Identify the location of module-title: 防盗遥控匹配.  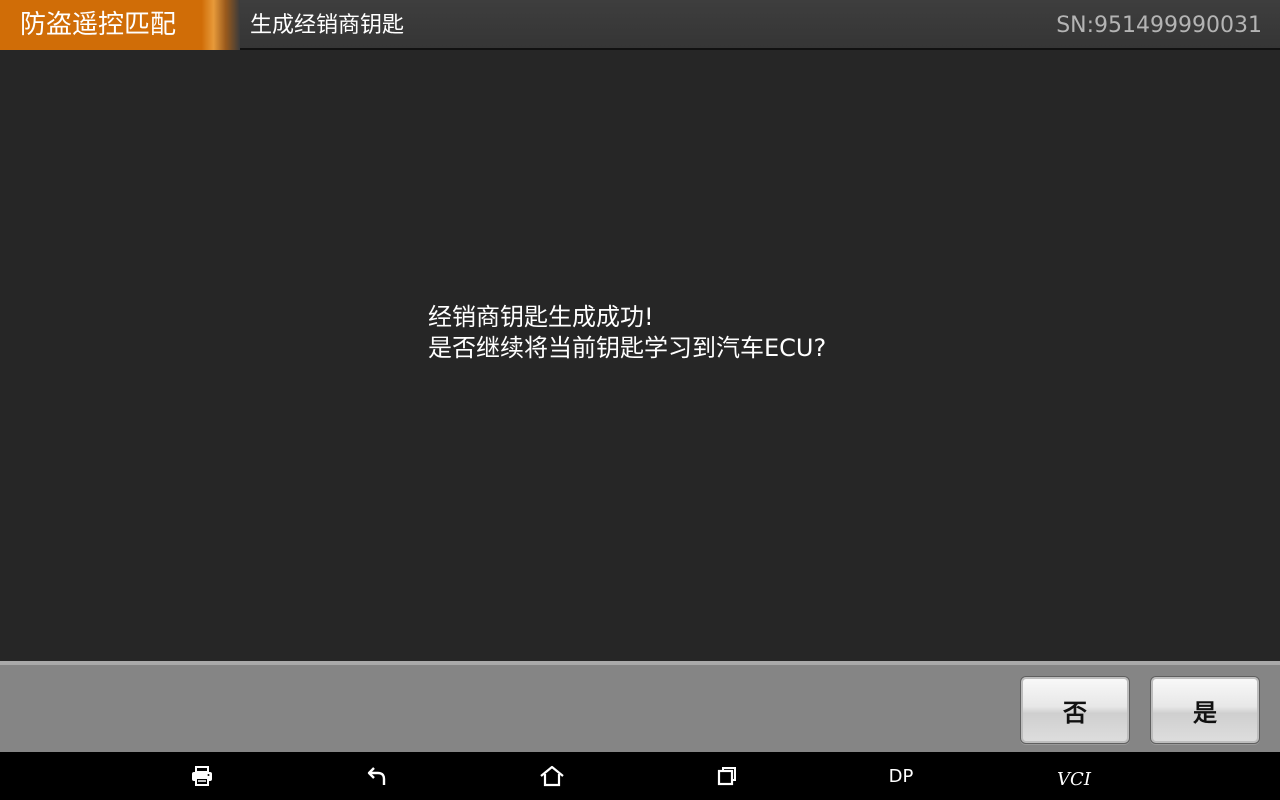
(120, 25).